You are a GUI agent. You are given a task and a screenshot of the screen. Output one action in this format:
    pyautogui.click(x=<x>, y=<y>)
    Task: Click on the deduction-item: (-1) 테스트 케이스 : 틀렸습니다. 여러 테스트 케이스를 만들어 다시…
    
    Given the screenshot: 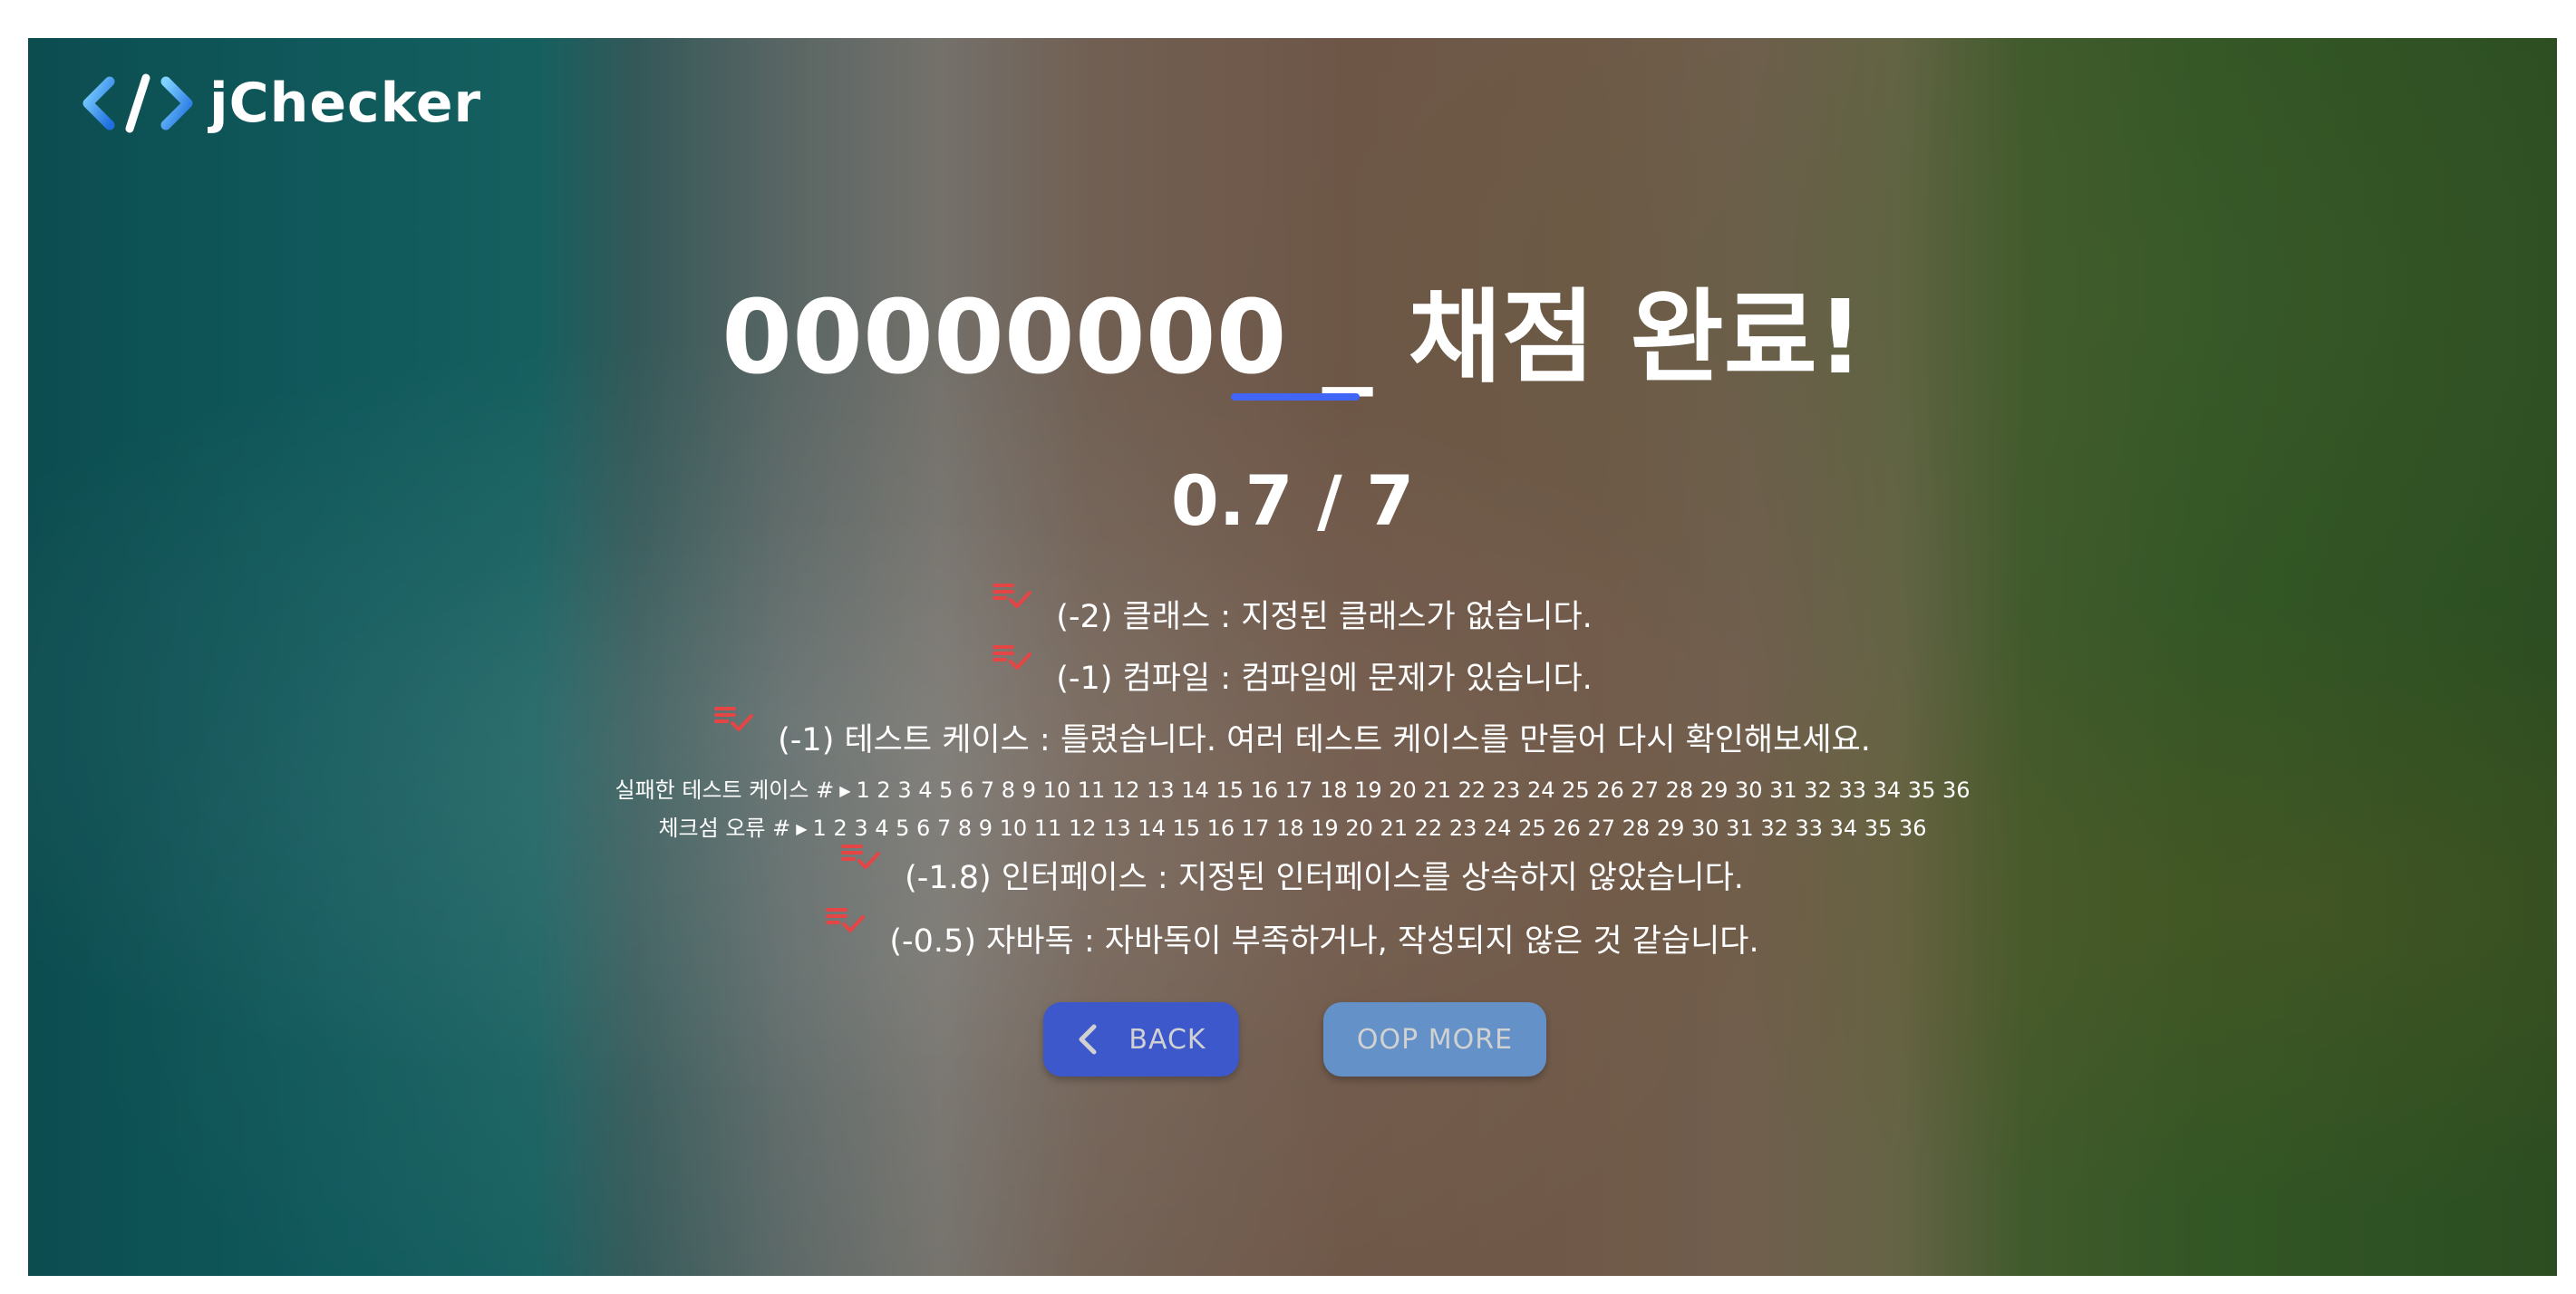 What is the action you would take?
    pyautogui.click(x=1292, y=733)
    